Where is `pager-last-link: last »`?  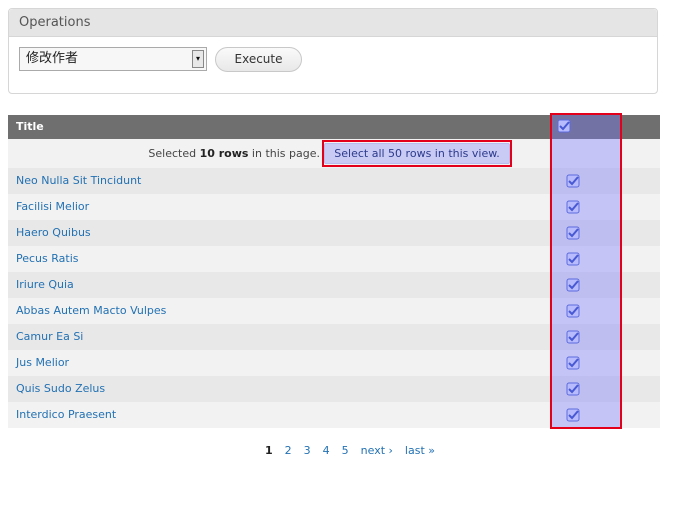 pager-last-link: last » is located at coordinates (420, 450).